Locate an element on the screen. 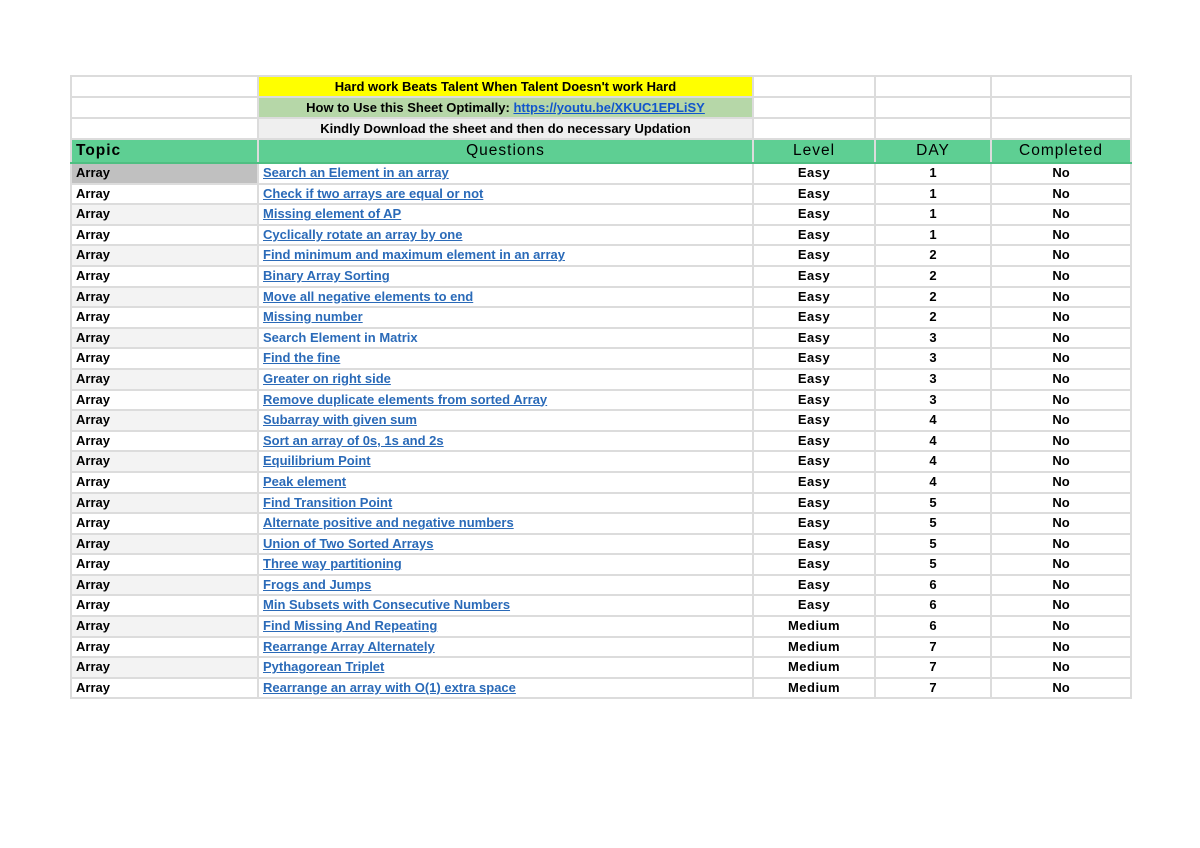  question-cell: Pythagorean Triplet is located at coordinates (505, 667).